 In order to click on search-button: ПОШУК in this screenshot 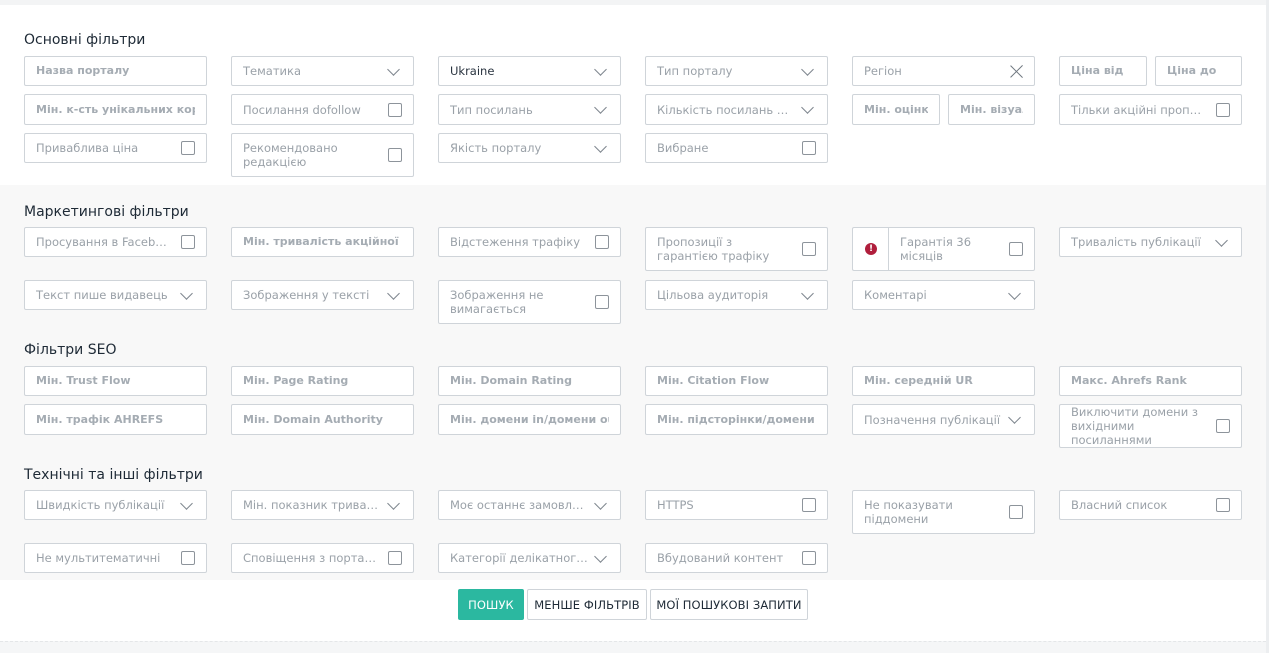, I will do `click(491, 604)`.